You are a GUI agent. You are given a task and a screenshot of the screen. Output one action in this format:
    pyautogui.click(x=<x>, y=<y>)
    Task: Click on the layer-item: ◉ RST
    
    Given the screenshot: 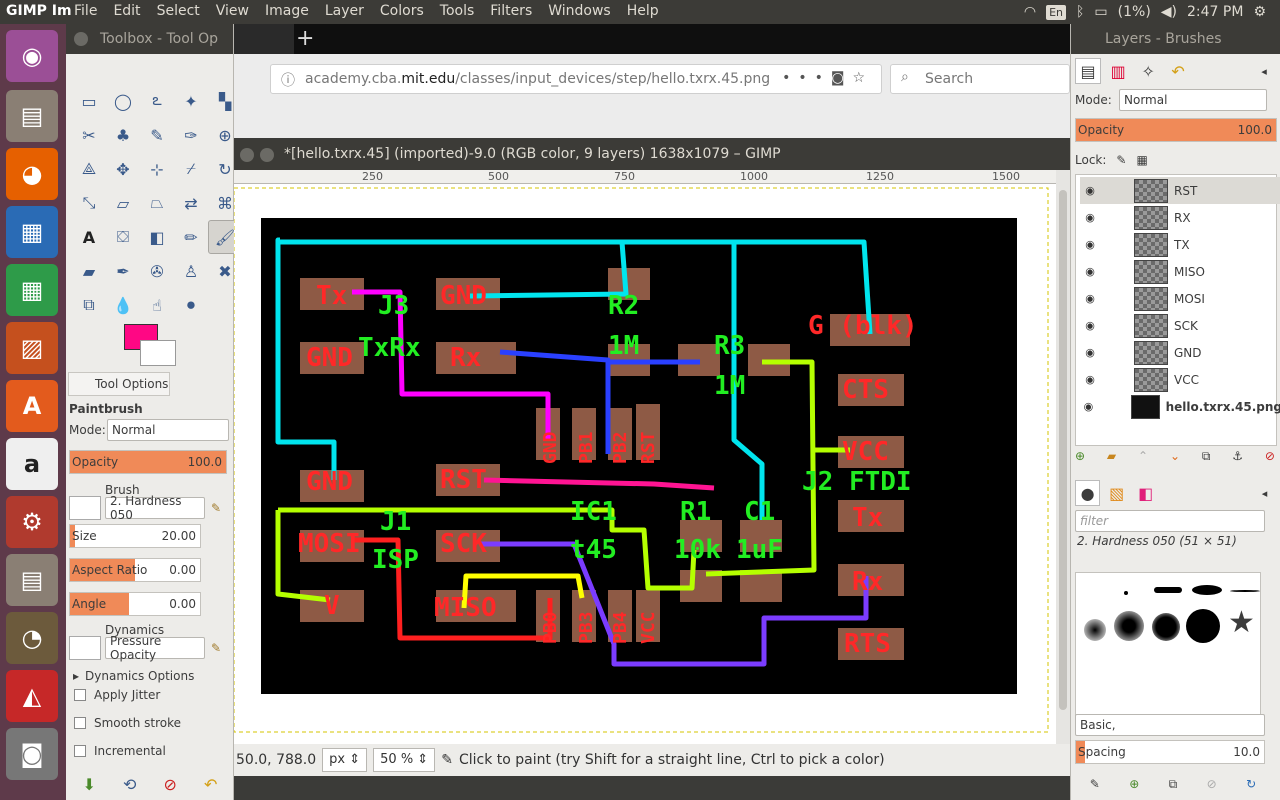 What is the action you would take?
    pyautogui.click(x=1180, y=190)
    